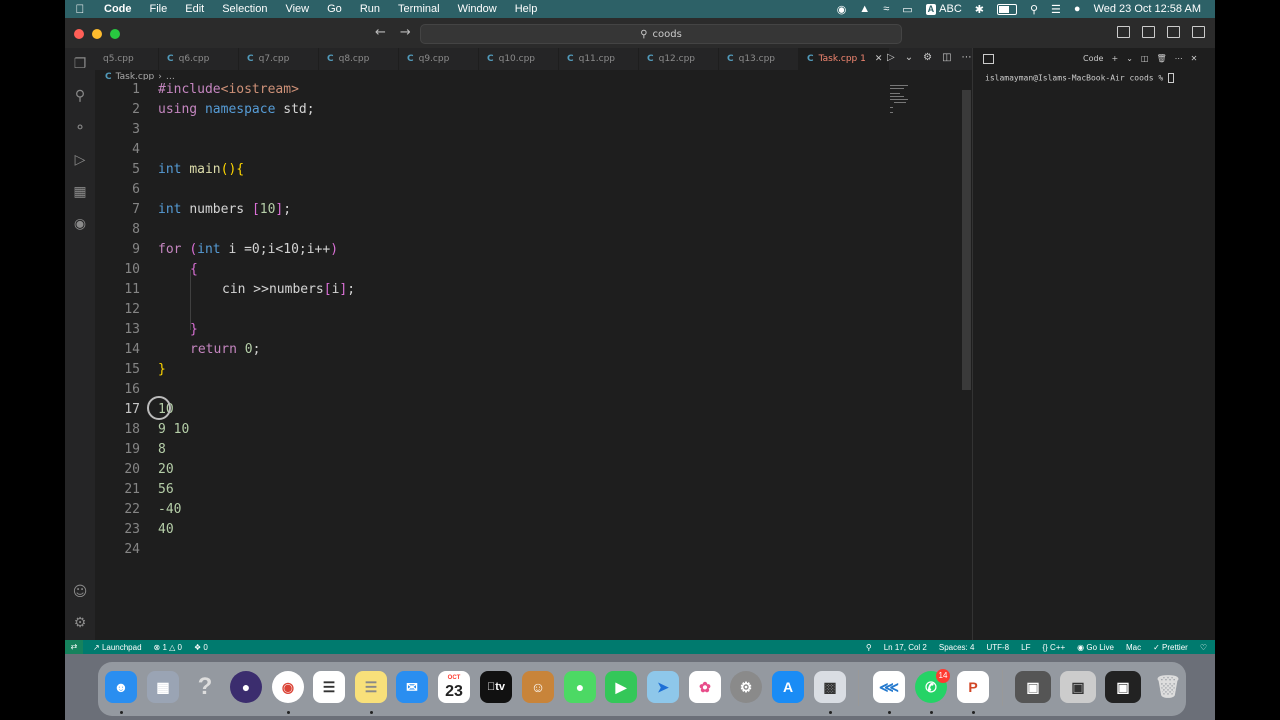 The image size is (1280, 720). I want to click on tab-q5: q5.cpp, so click(127, 59).